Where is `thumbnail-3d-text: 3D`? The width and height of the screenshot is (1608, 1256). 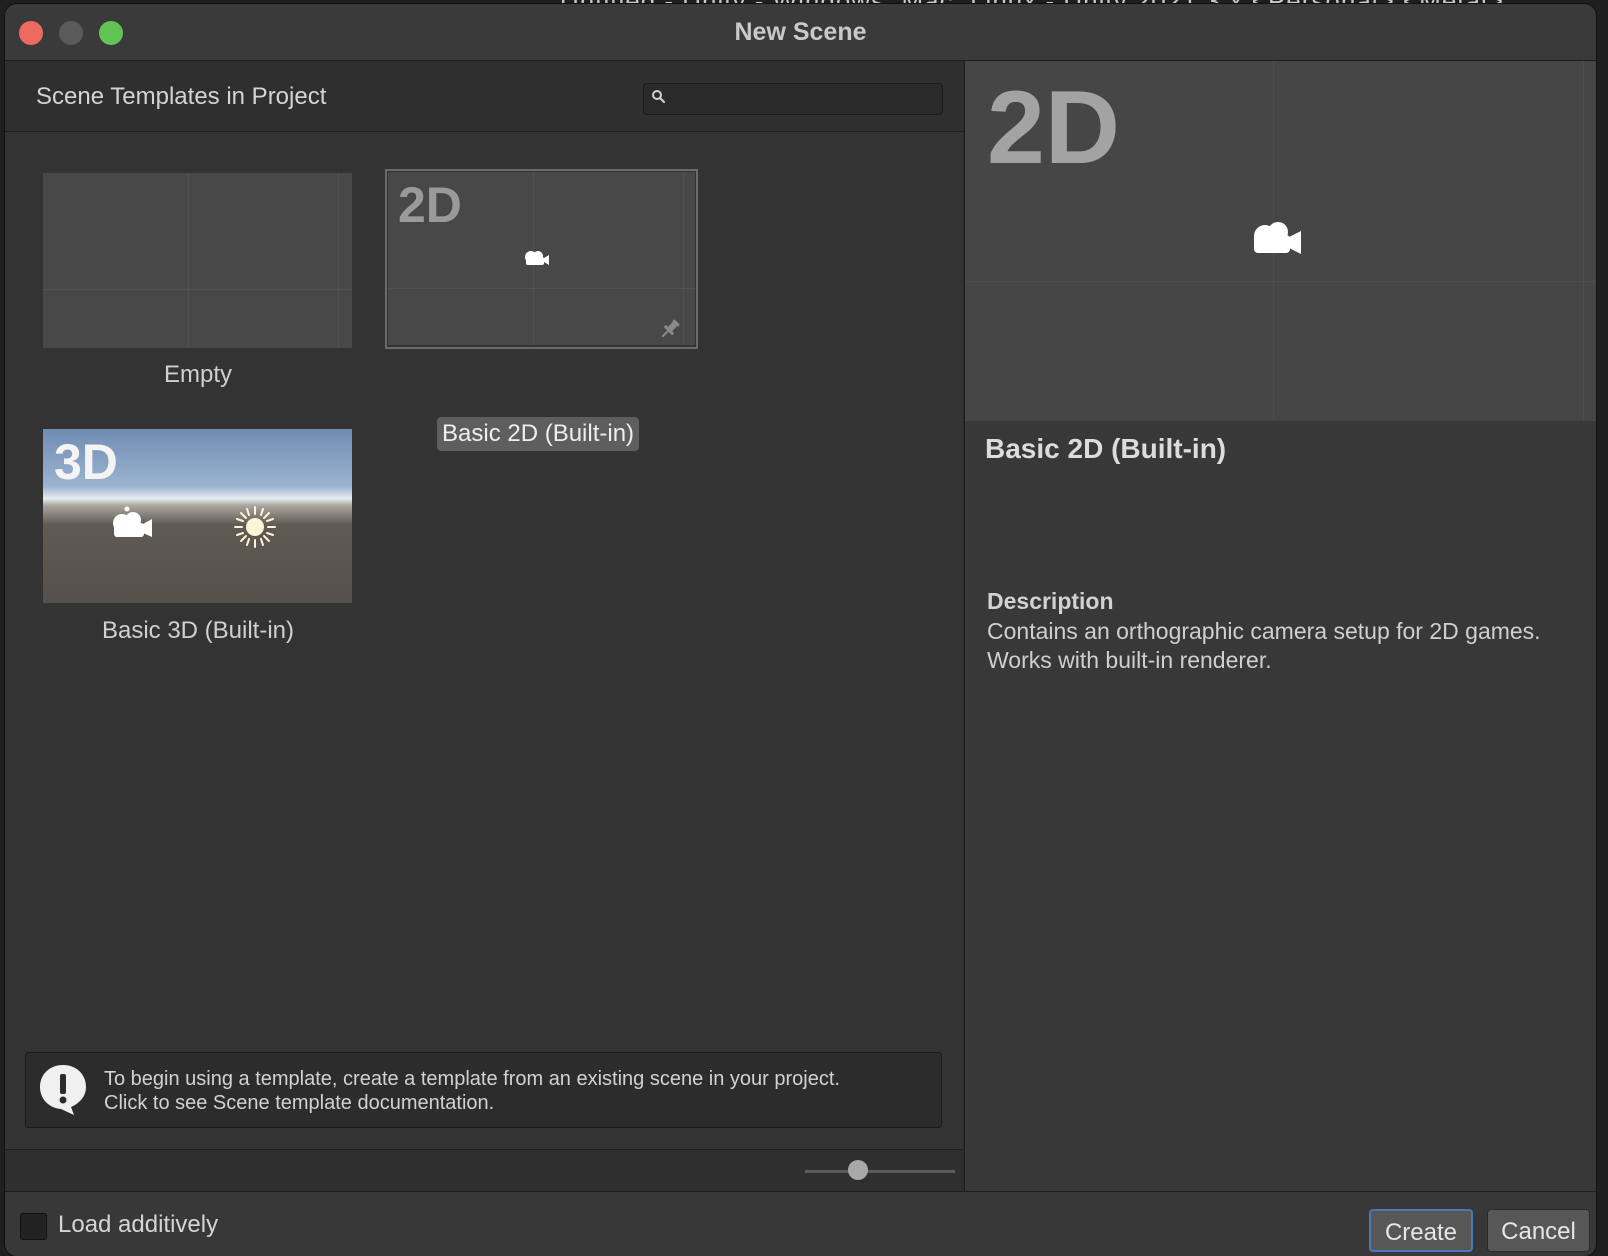 thumbnail-3d-text: 3D is located at coordinates (86, 462).